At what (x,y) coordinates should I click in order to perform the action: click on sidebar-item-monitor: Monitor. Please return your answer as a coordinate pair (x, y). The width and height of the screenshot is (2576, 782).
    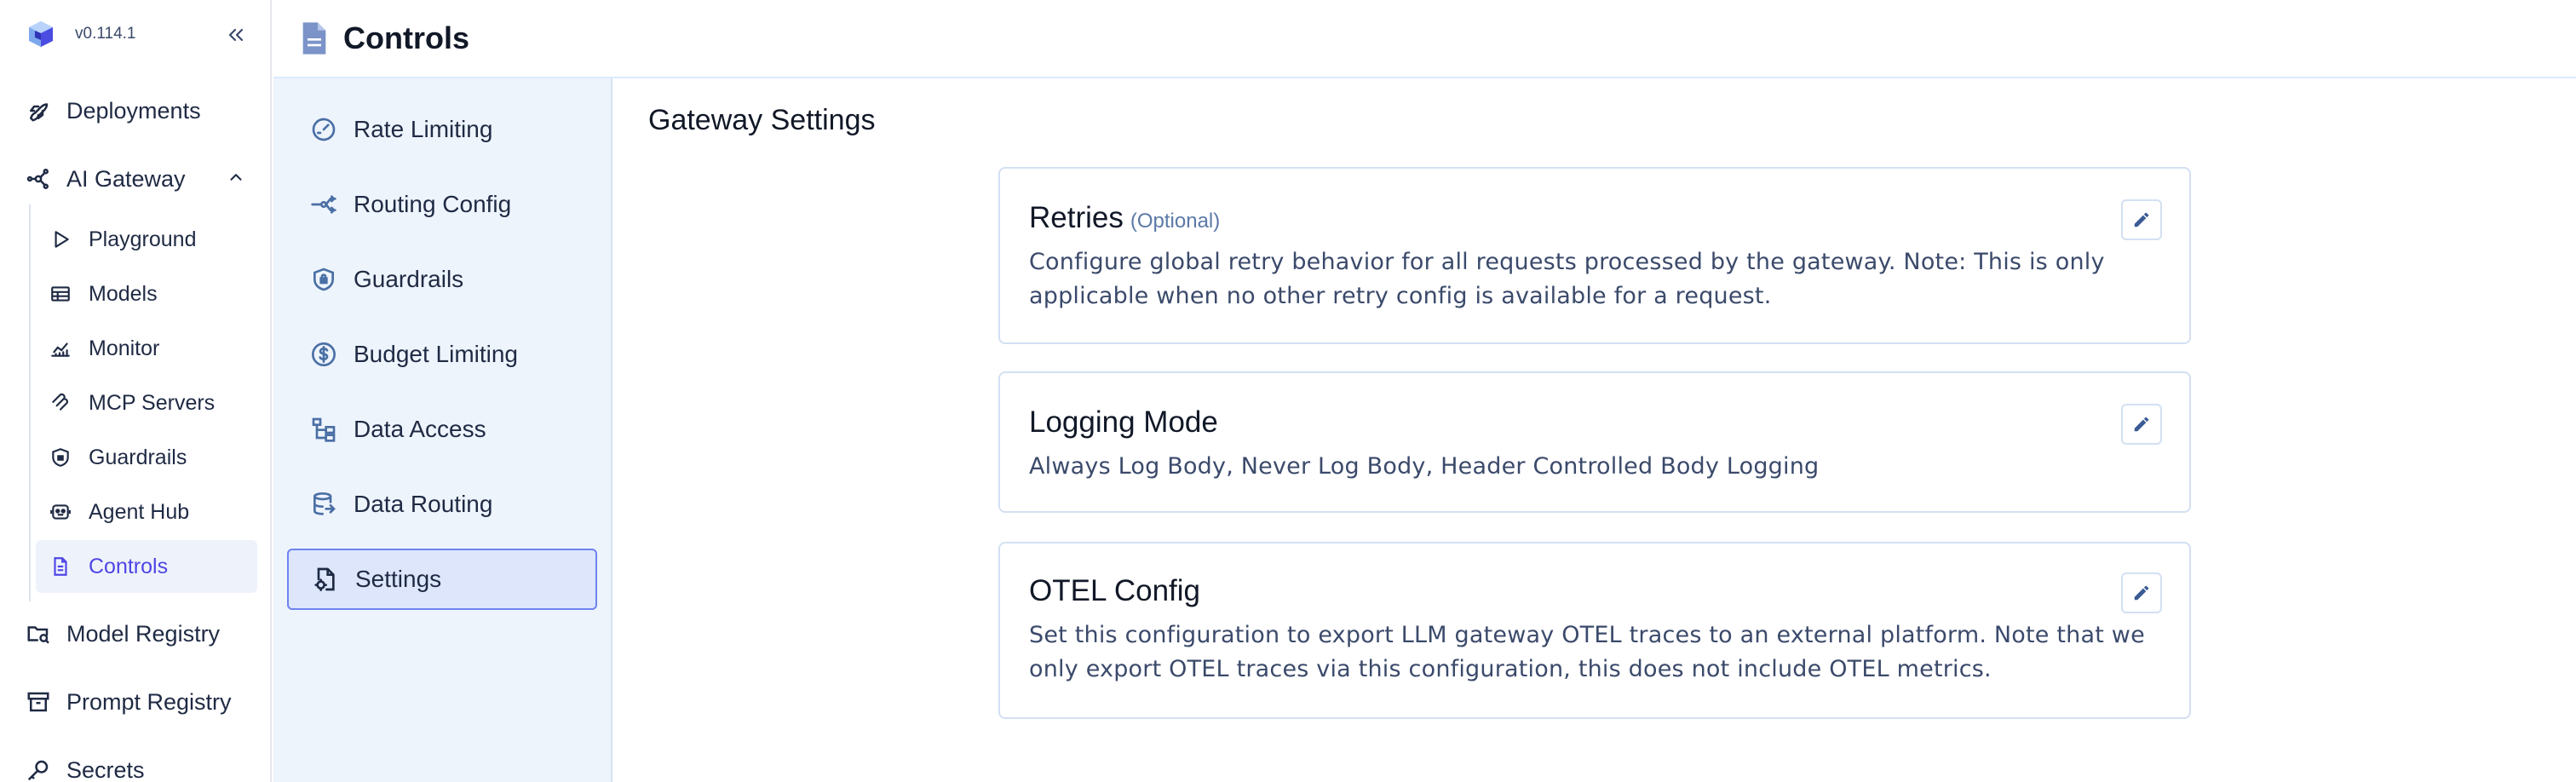
    Looking at the image, I should click on (147, 348).